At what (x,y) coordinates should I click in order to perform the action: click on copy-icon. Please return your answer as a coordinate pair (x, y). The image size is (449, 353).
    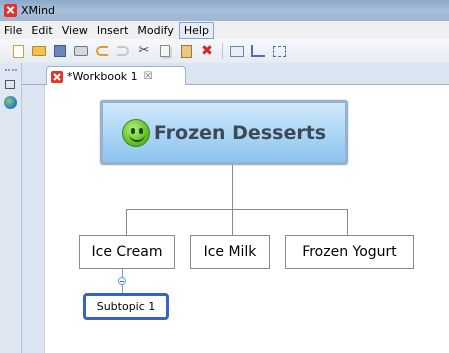
    Looking at the image, I should click on (165, 51).